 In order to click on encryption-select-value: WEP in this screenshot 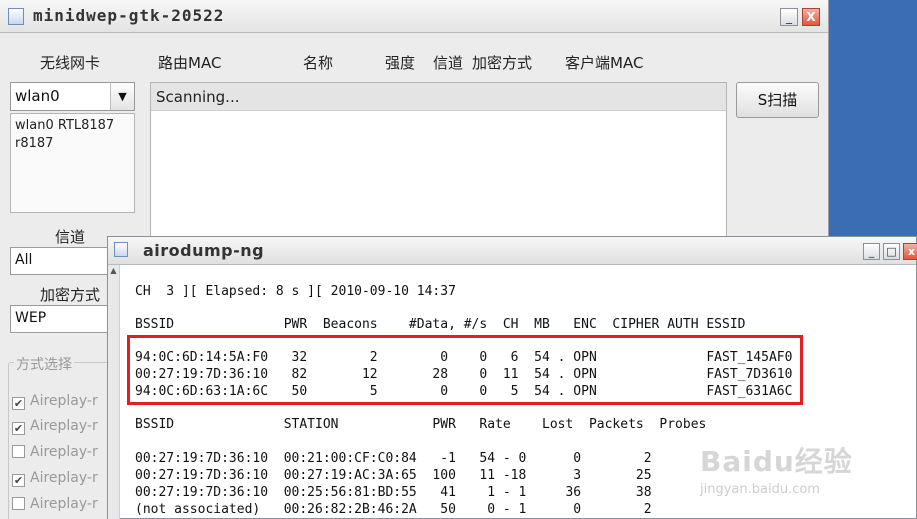, I will do `click(31, 318)`.